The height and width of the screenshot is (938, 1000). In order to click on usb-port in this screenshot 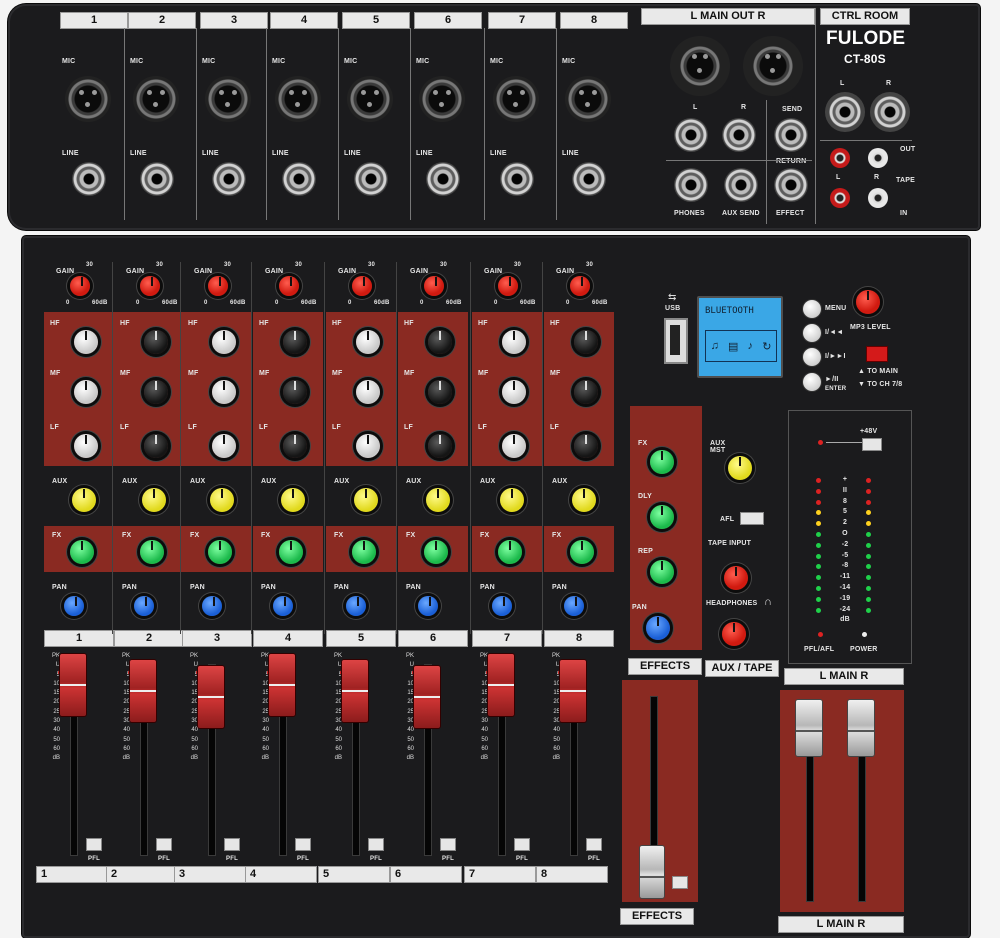, I will do `click(676, 341)`.